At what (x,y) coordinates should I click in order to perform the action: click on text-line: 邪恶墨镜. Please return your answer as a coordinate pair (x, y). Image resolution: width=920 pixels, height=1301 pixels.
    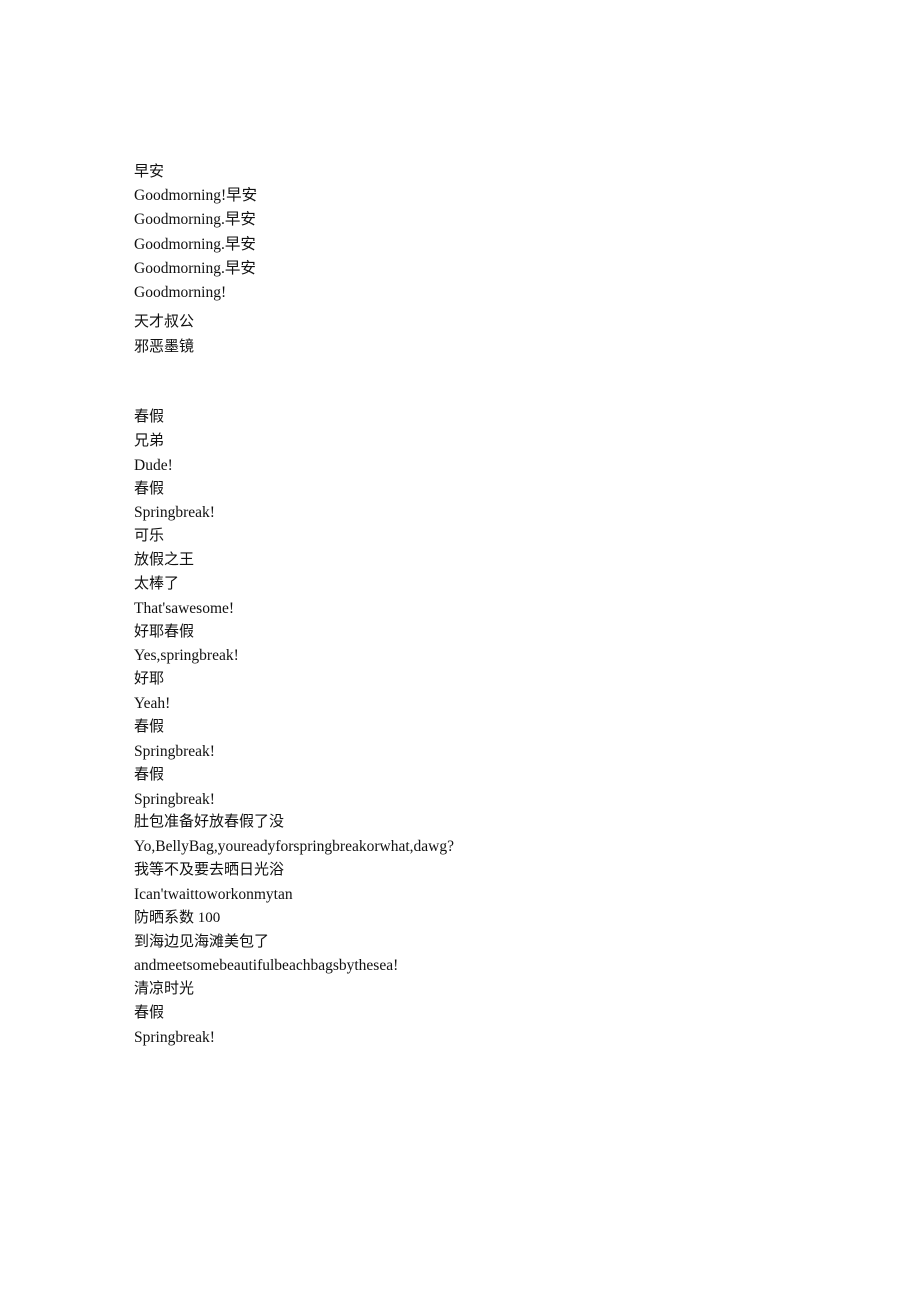
    Looking at the image, I should click on (164, 346).